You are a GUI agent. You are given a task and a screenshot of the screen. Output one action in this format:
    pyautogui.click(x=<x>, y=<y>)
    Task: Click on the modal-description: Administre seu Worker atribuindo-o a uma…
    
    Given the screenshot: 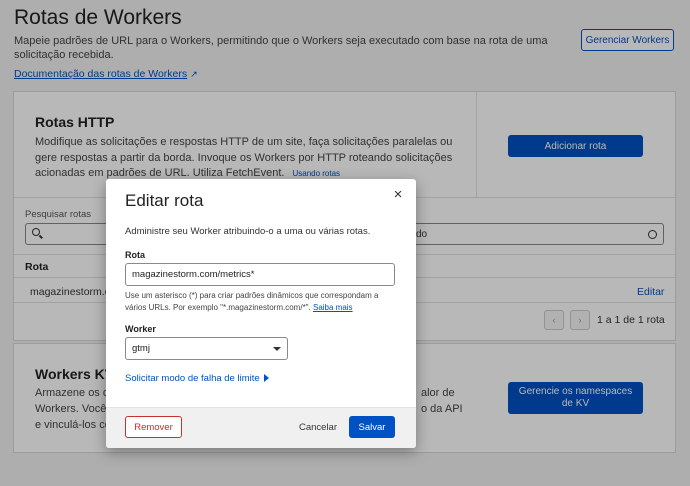 What is the action you would take?
    pyautogui.click(x=248, y=231)
    